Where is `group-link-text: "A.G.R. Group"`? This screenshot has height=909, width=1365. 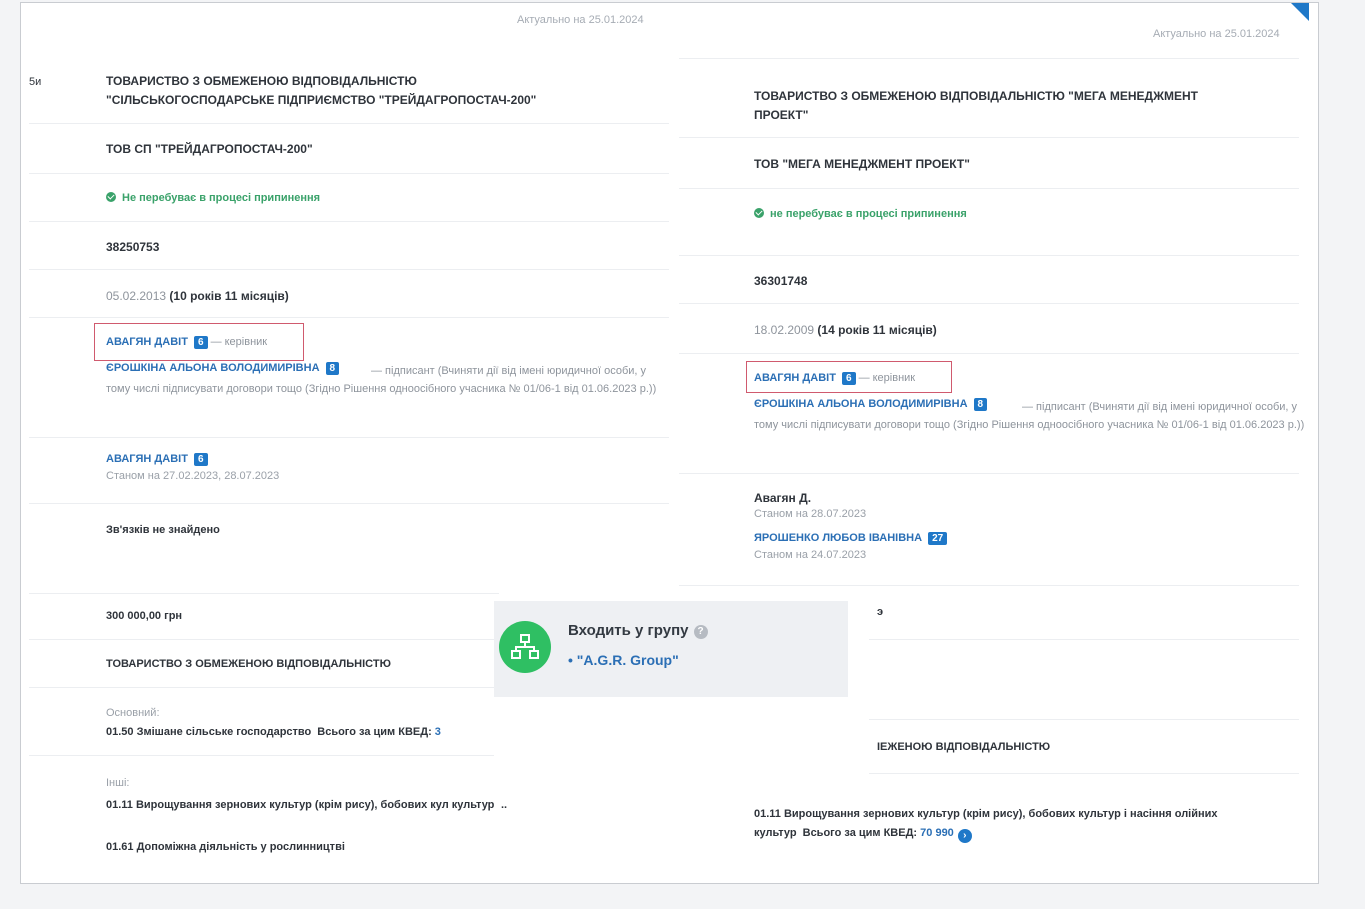 group-link-text: "A.G.R. Group" is located at coordinates (628, 660).